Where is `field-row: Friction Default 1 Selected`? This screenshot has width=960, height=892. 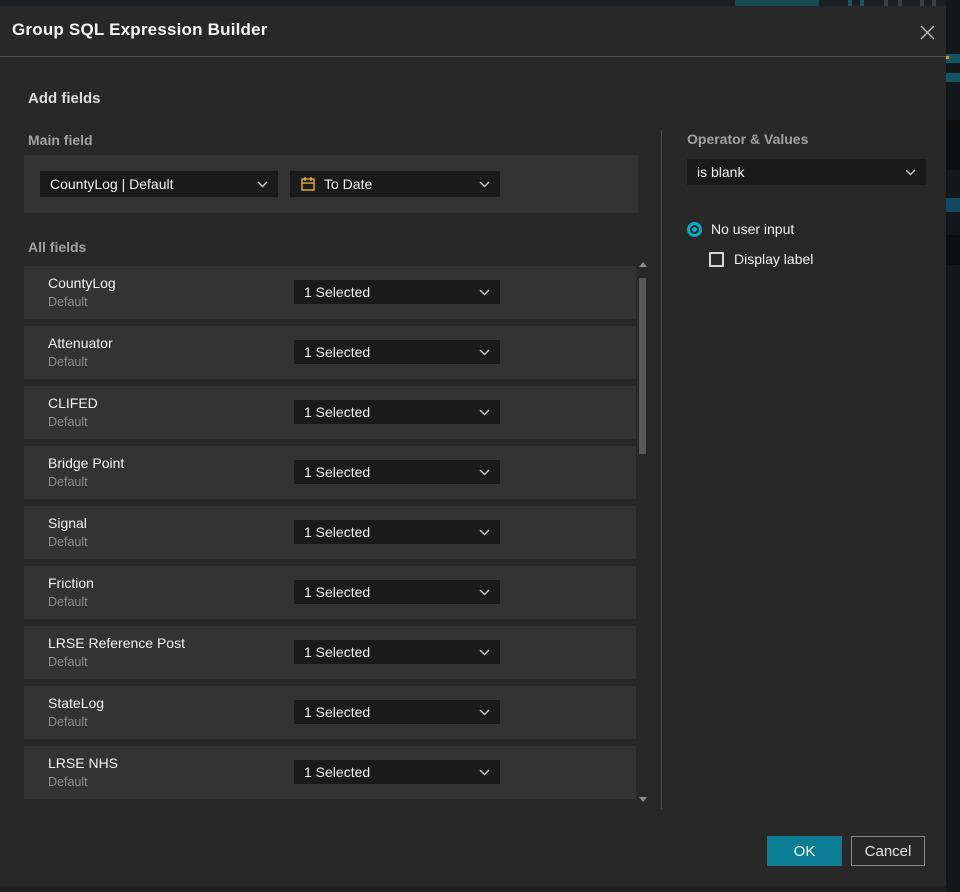 field-row: Friction Default 1 Selected is located at coordinates (330, 592).